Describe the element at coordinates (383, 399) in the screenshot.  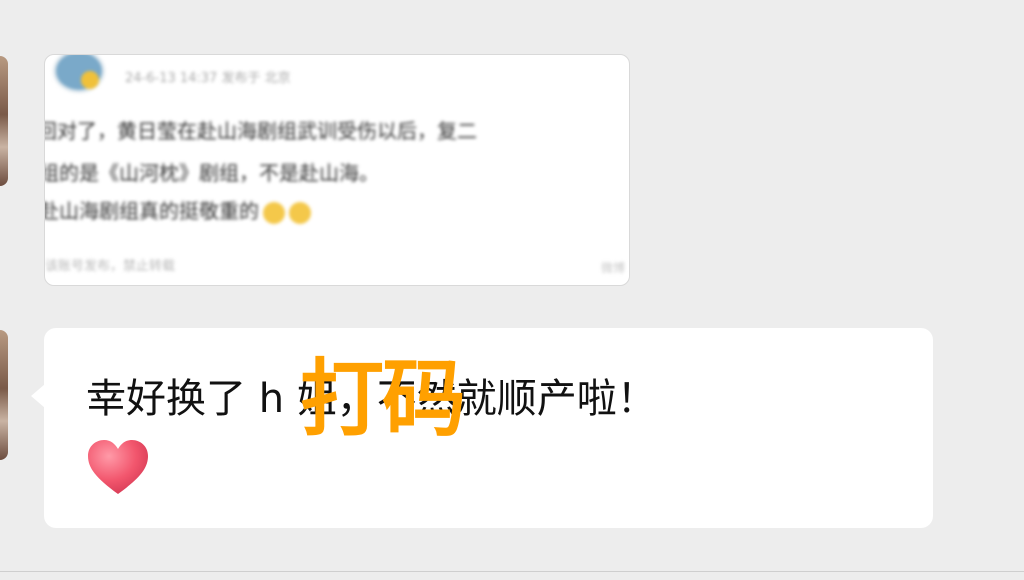
I see `redaction-overlay-text: 打码` at that location.